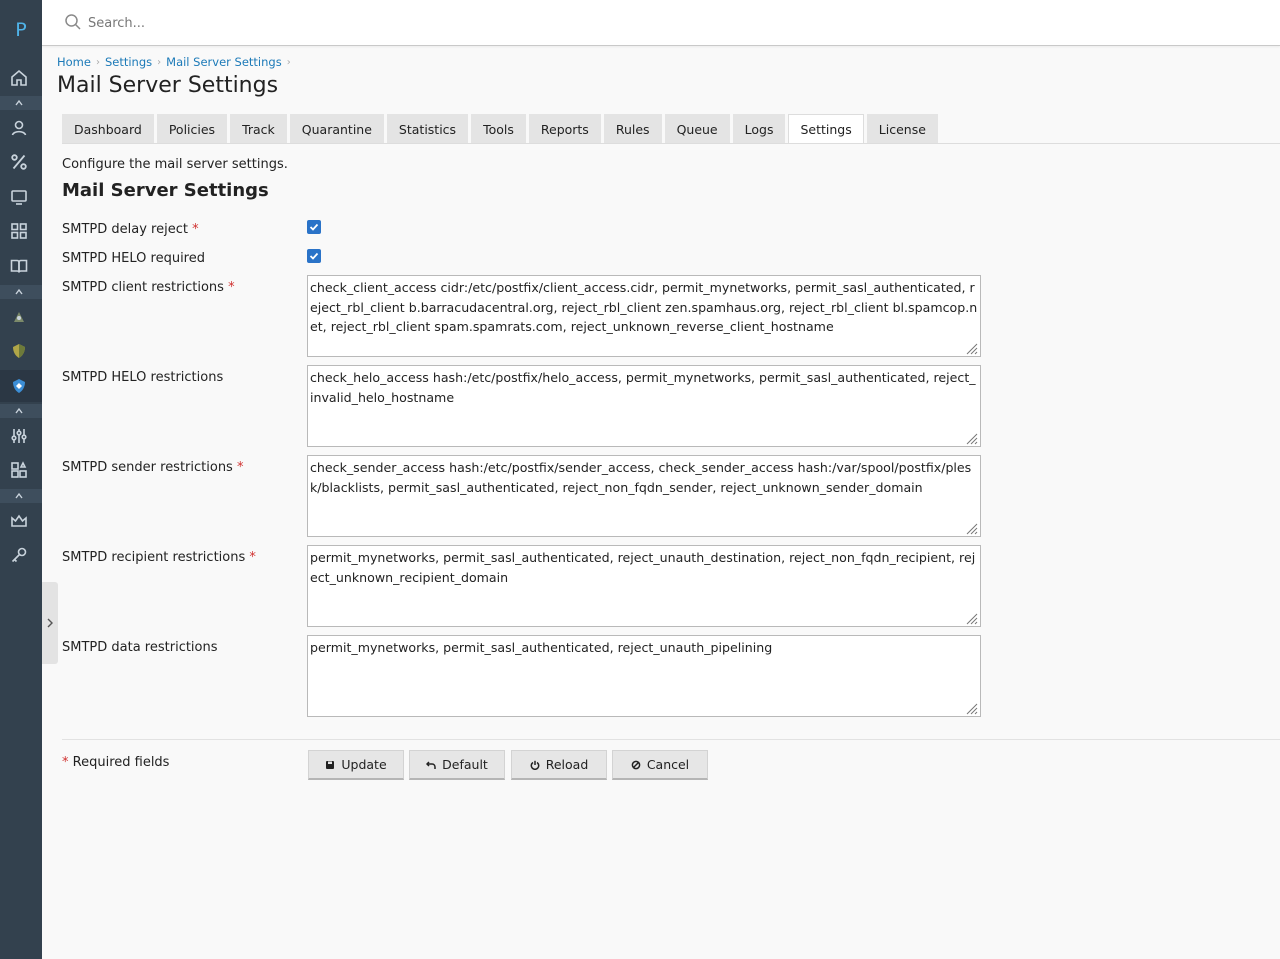 The width and height of the screenshot is (1280, 959). What do you see at coordinates (636, 765) in the screenshot?
I see `cancel-icon` at bounding box center [636, 765].